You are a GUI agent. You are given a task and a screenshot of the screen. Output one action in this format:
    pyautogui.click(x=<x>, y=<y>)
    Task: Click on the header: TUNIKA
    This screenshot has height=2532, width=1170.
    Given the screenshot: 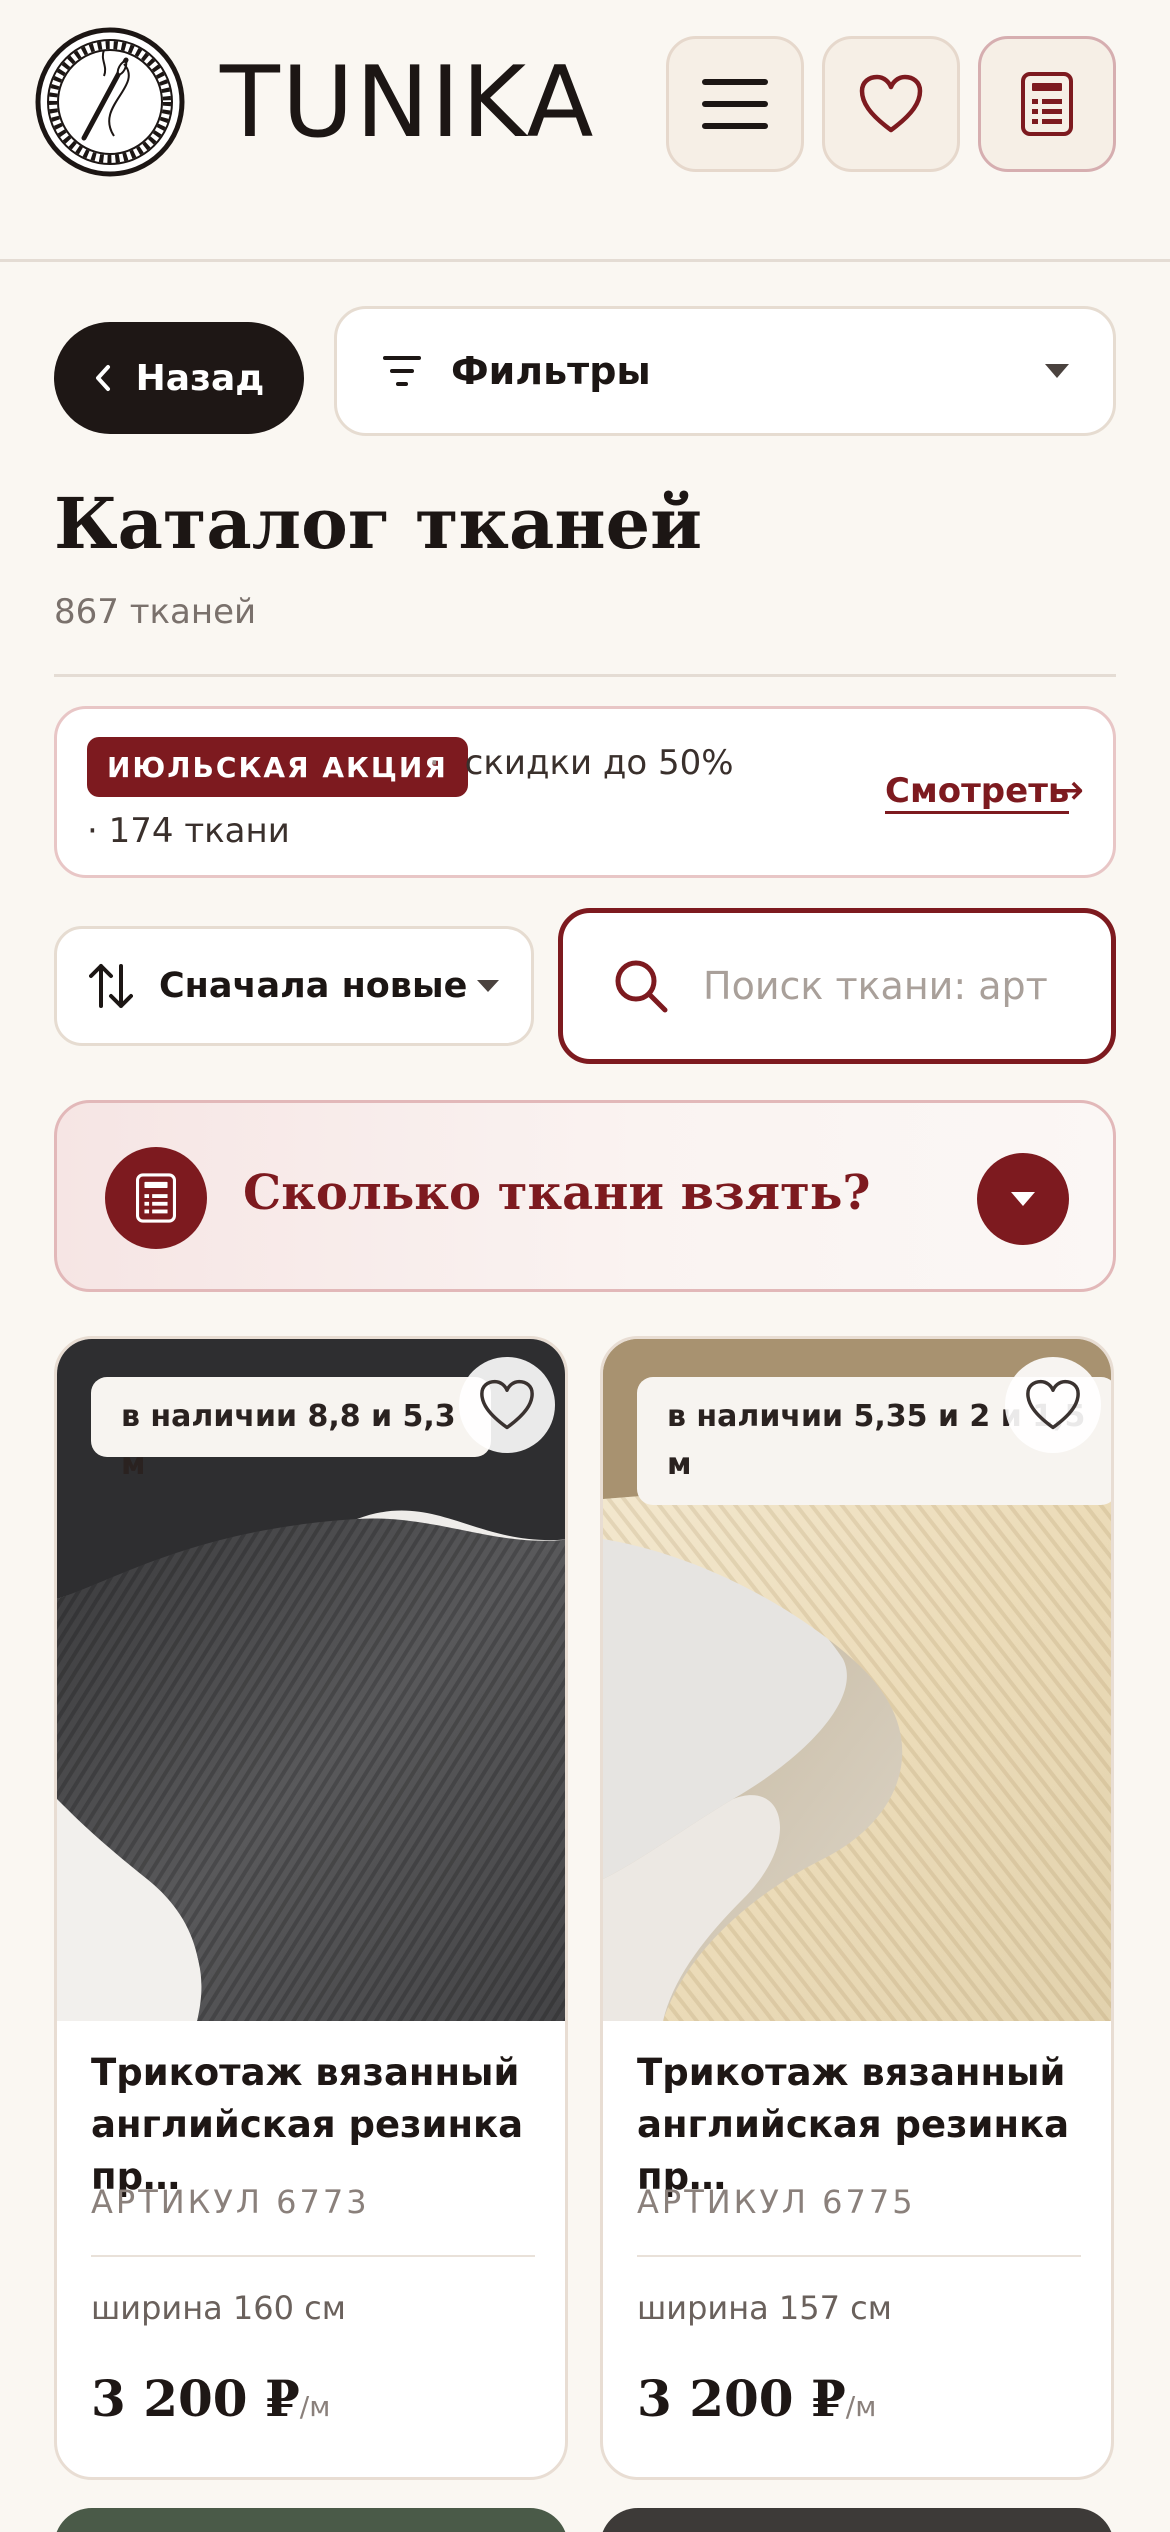 What is the action you would take?
    pyautogui.click(x=585, y=131)
    